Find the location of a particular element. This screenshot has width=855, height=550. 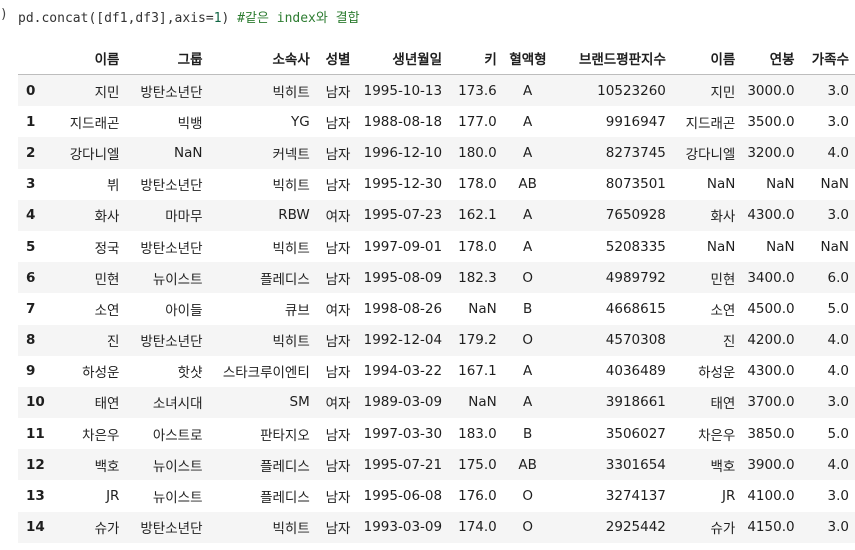

table-cell: 핫샷 is located at coordinates (190, 373).